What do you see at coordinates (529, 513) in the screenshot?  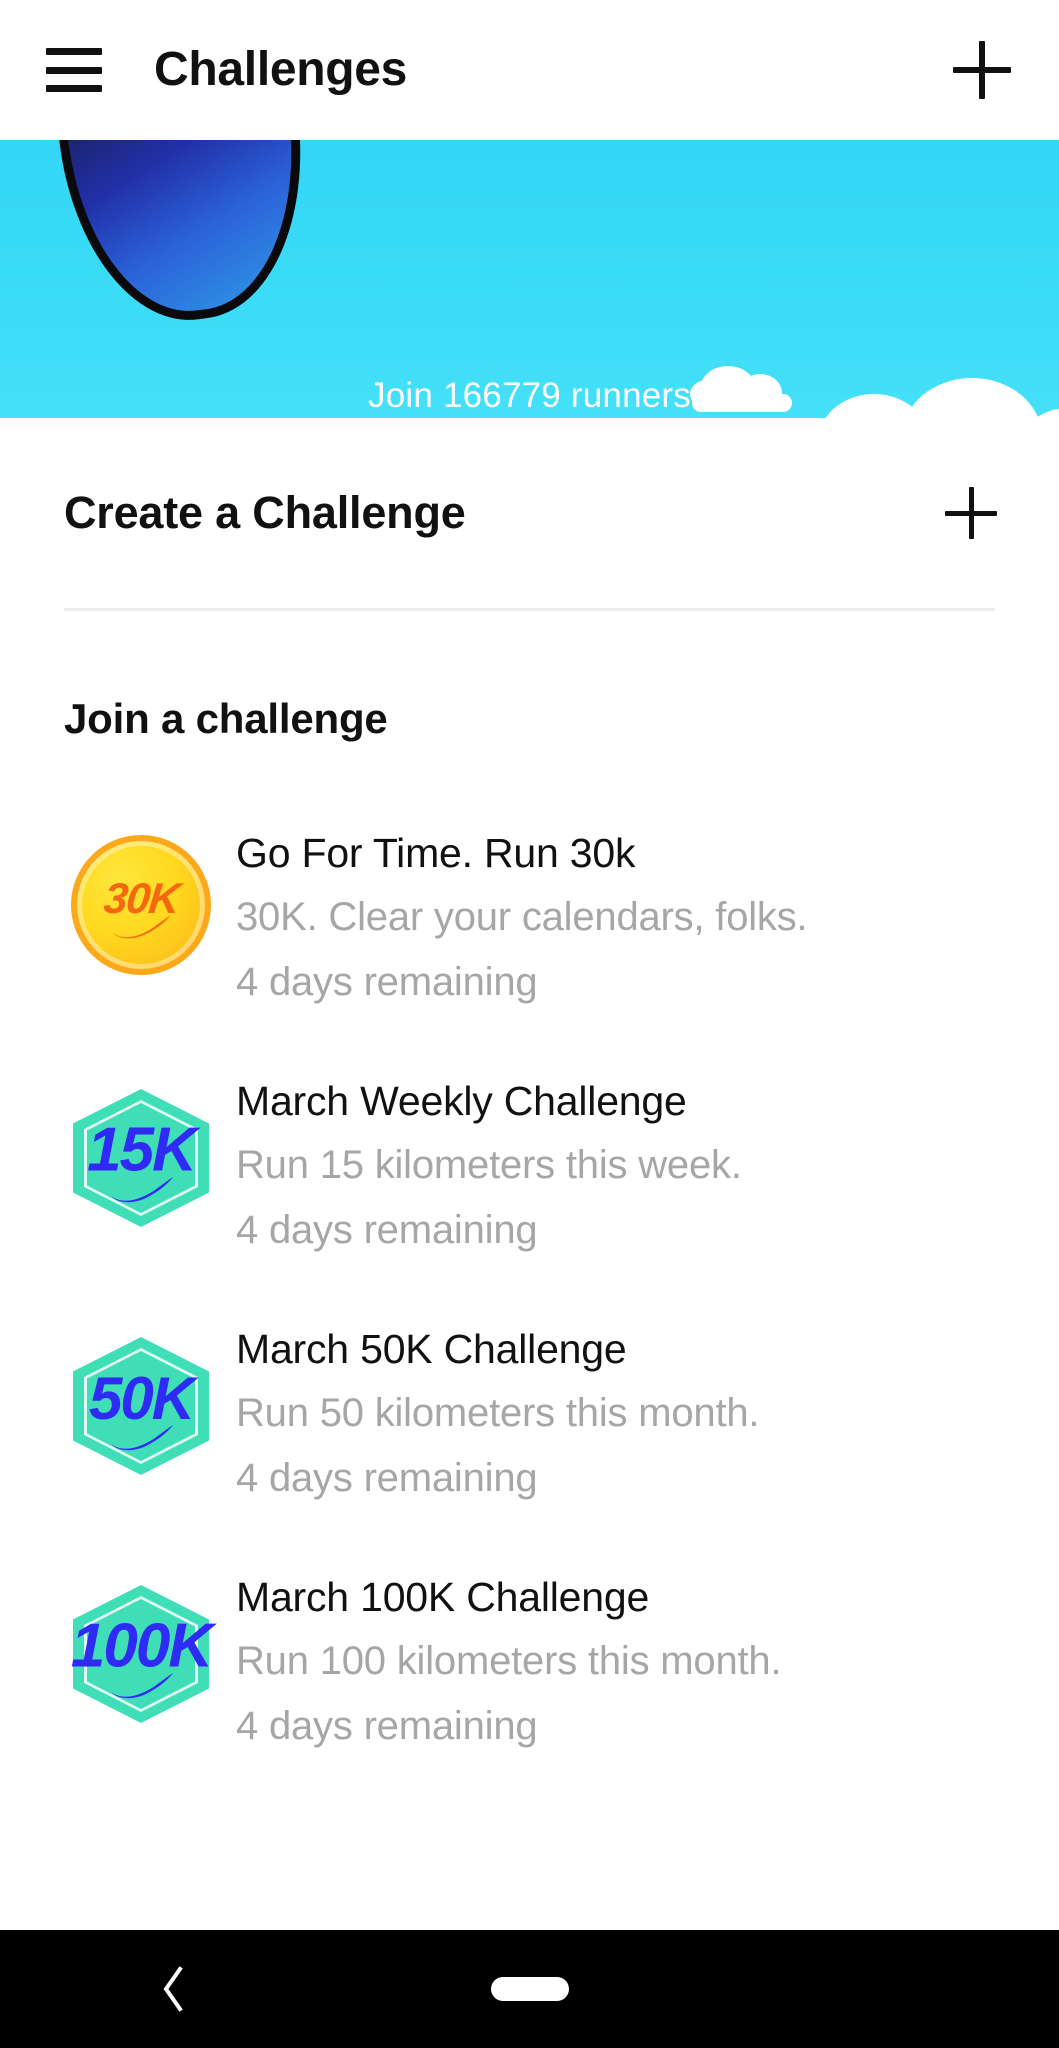 I see `create-challenge-row: Create a Challenge` at bounding box center [529, 513].